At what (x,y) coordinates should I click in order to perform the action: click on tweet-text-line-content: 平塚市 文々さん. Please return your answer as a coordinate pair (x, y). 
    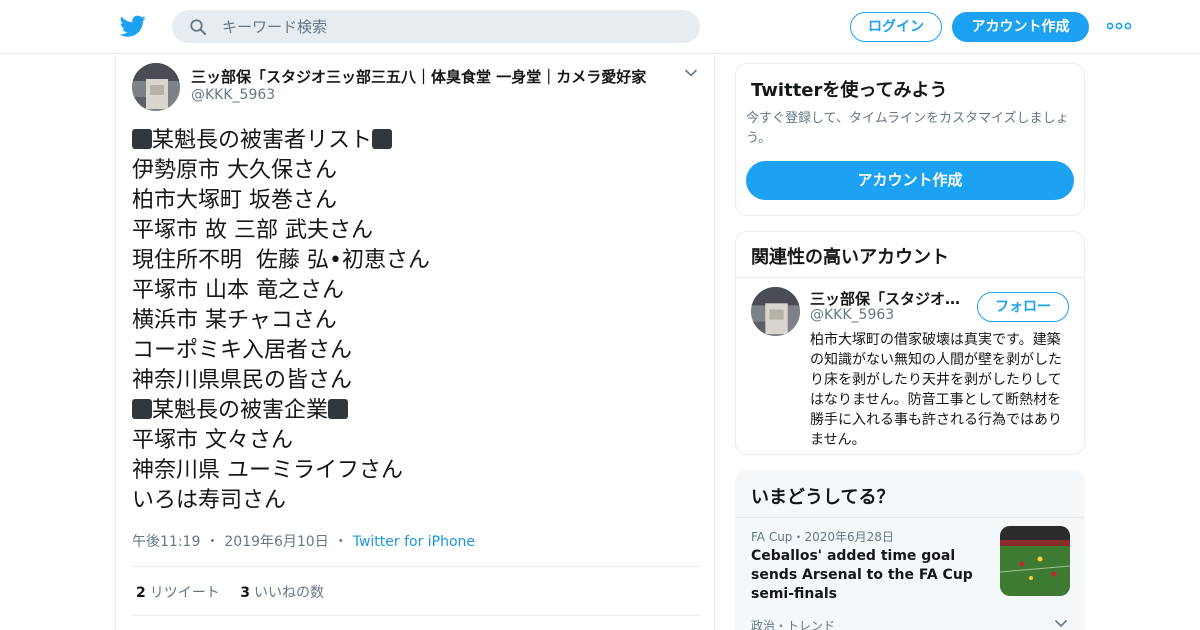
    Looking at the image, I should click on (212, 440).